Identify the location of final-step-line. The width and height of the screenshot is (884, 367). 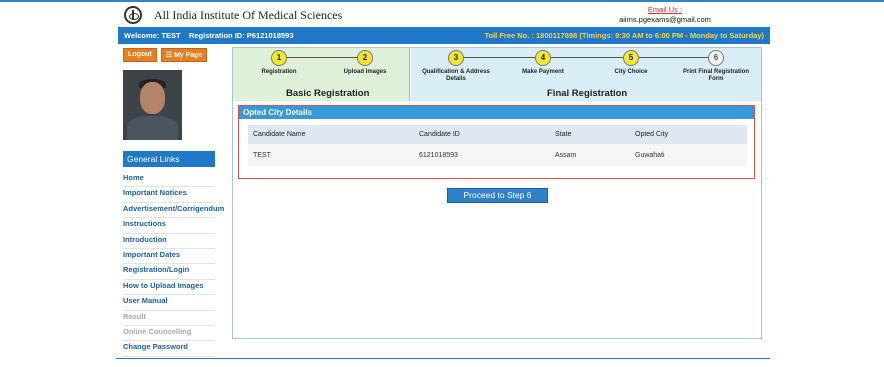
(587, 57).